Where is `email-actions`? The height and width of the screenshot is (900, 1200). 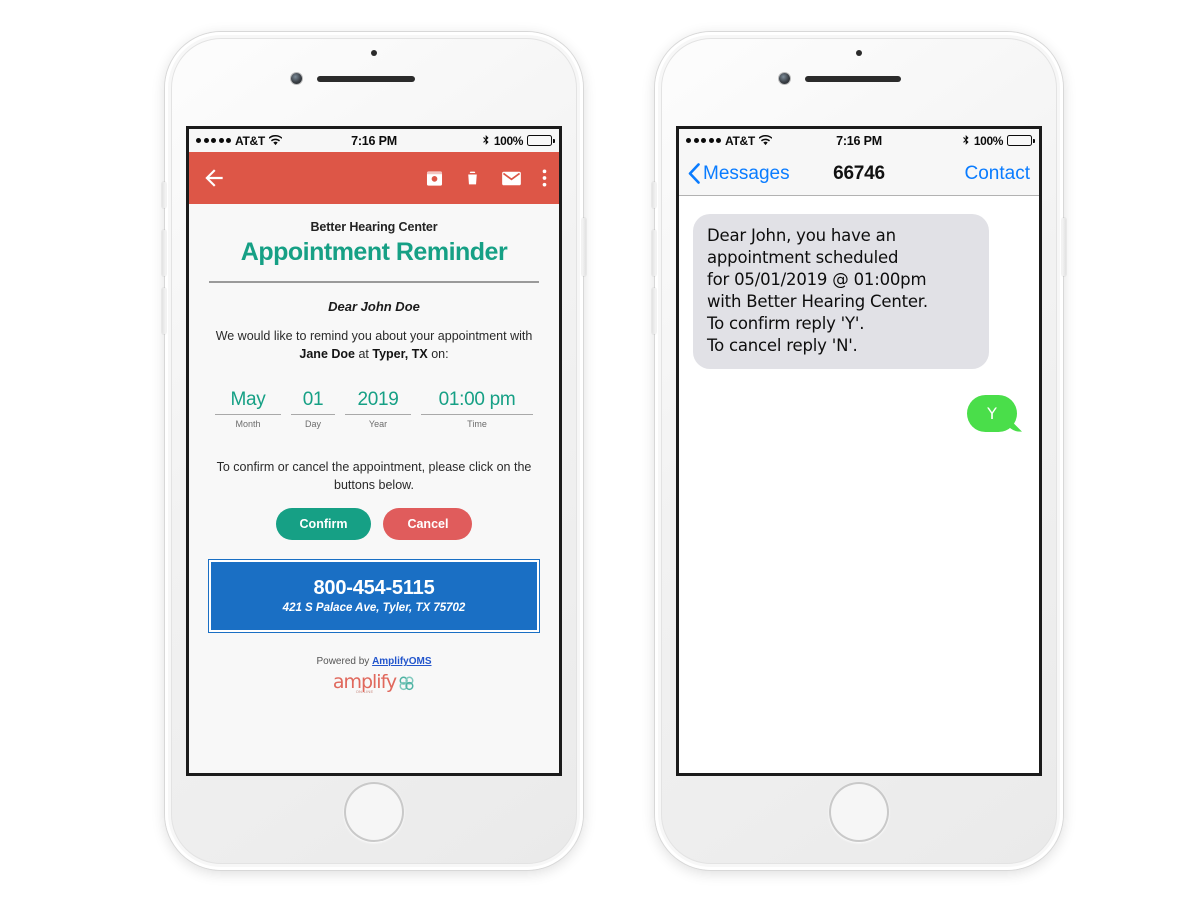 email-actions is located at coordinates (486, 178).